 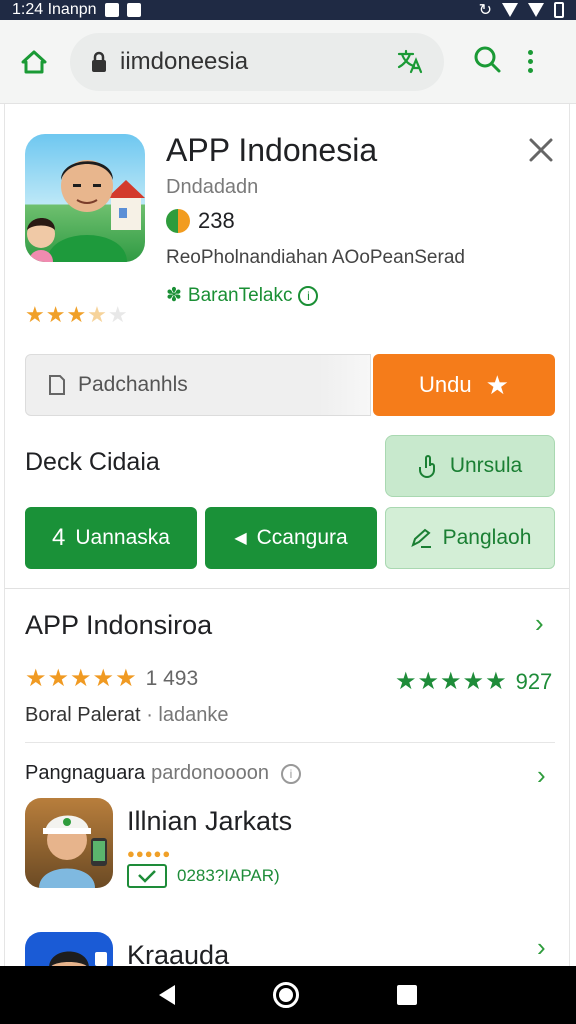 I want to click on similar-heading: Pangnaguara pardonoooon i, so click(x=163, y=773).